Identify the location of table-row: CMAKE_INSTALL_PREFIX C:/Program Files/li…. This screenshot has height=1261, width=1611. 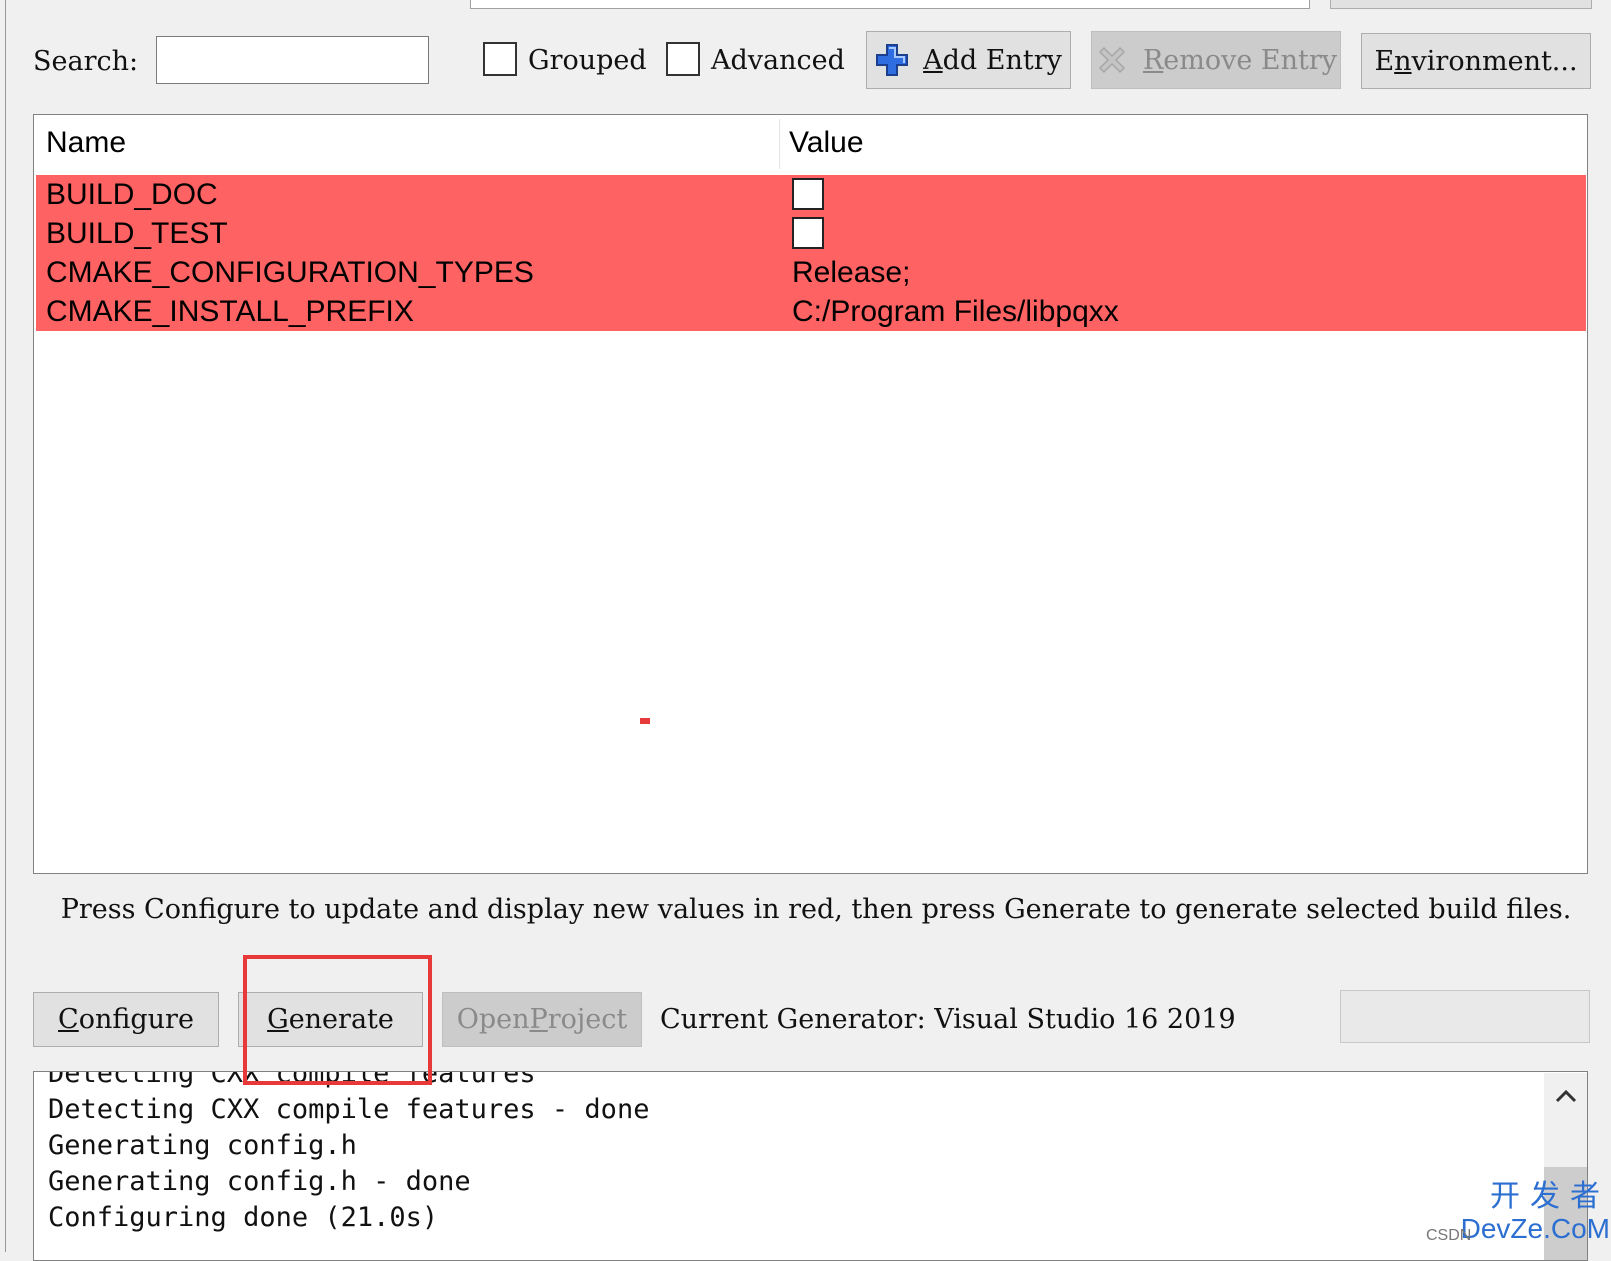
(811, 311).